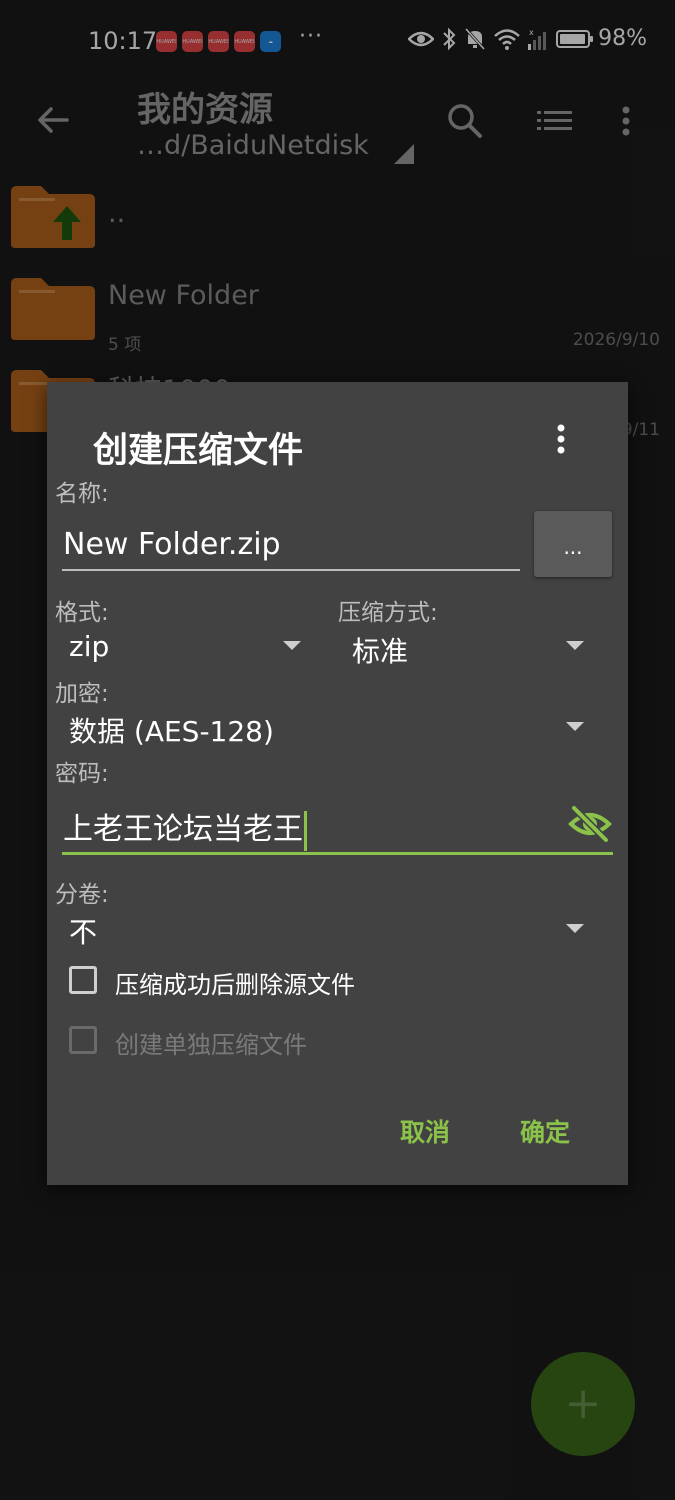 The width and height of the screenshot is (675, 1500). Describe the element at coordinates (575, 726) in the screenshot. I see `encryption-dropdown-icon` at that location.